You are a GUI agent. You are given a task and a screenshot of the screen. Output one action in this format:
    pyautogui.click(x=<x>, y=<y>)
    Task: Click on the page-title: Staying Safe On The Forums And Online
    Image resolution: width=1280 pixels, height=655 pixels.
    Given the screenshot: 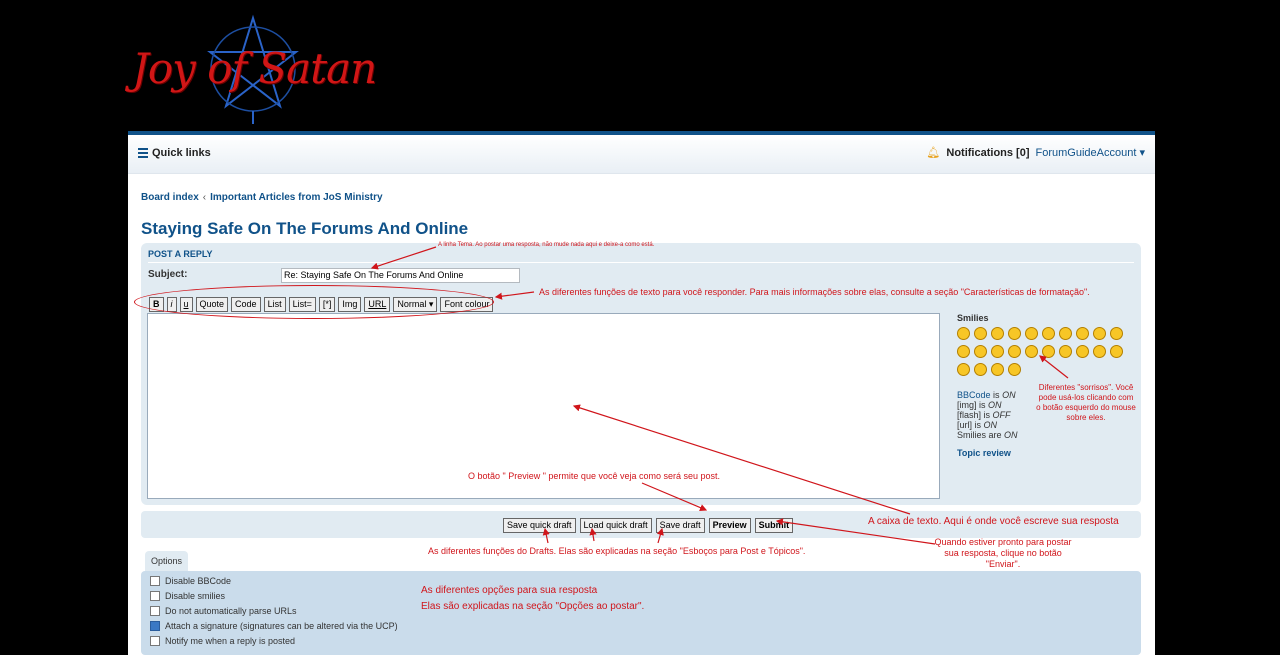 What is the action you would take?
    pyautogui.click(x=304, y=229)
    